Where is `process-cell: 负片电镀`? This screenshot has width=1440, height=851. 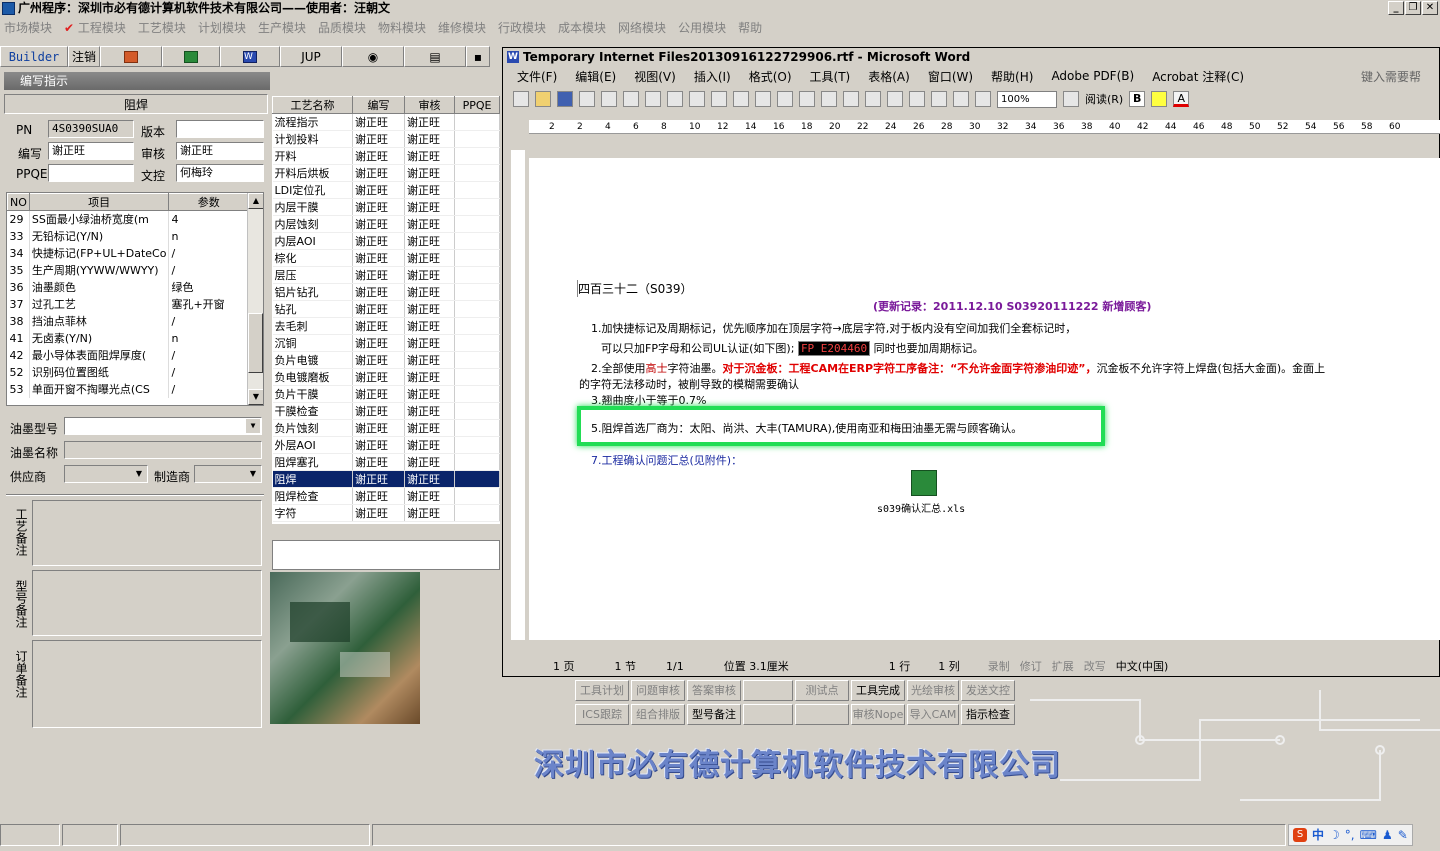 process-cell: 负片电镀 is located at coordinates (312, 360).